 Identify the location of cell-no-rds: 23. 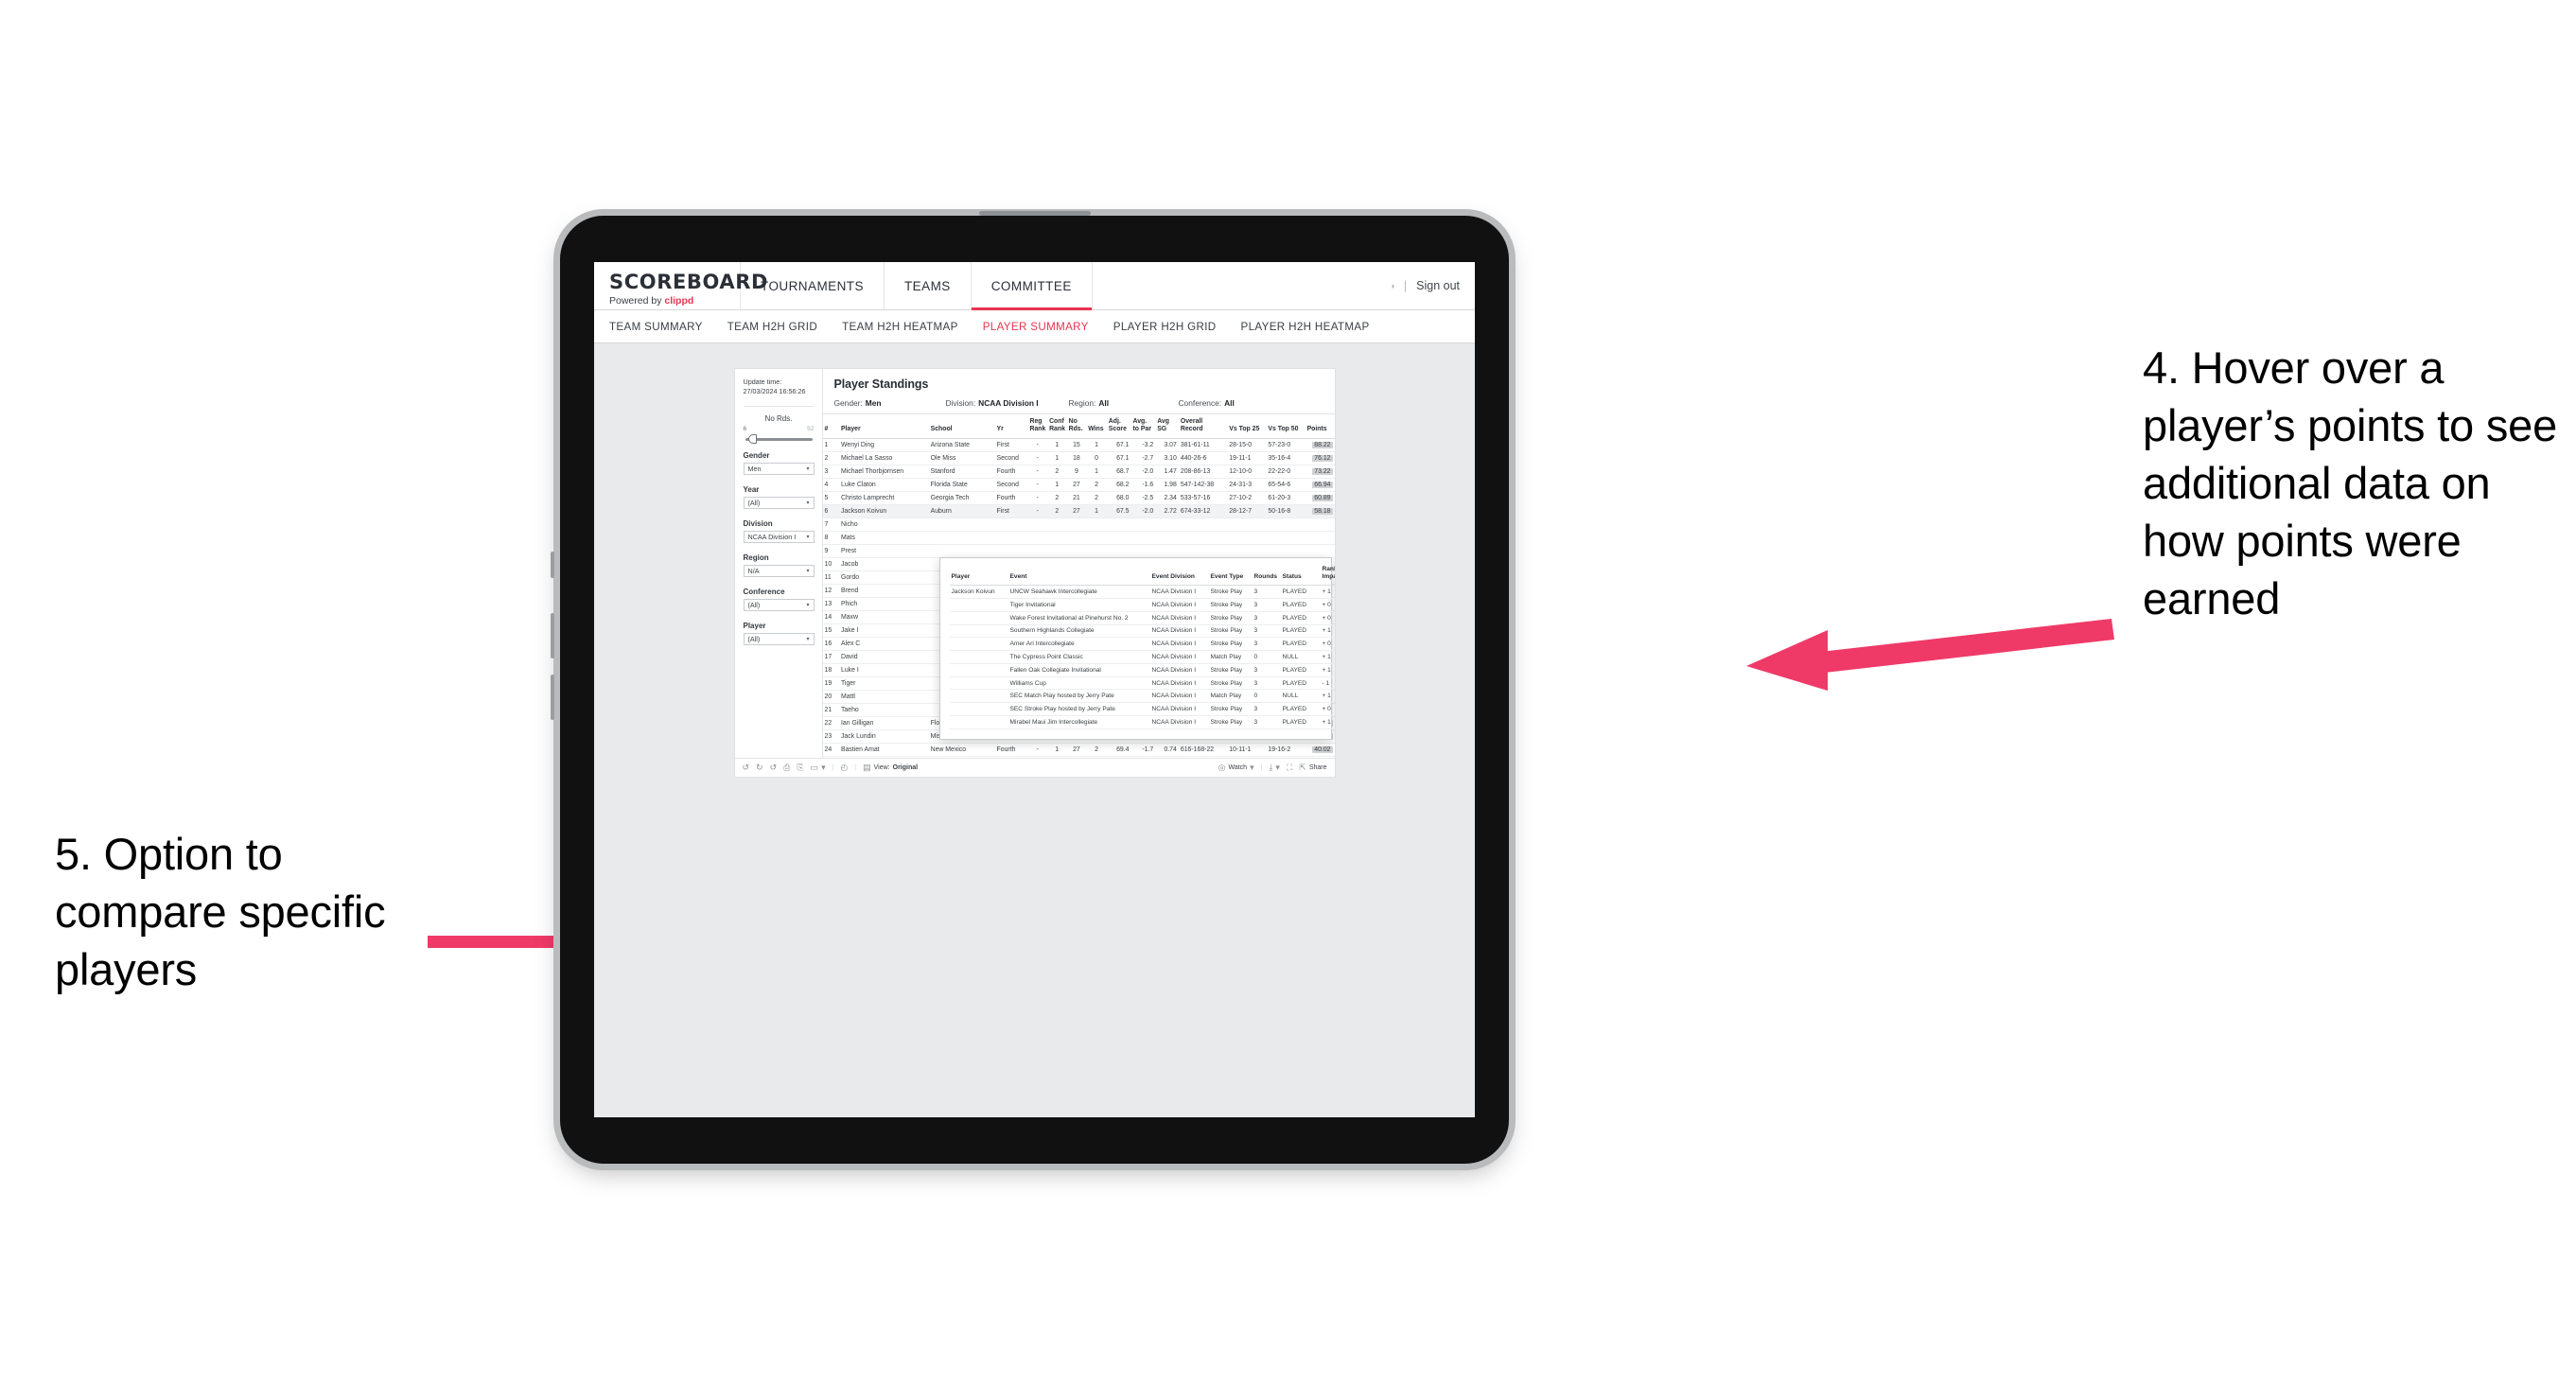
(1077, 757).